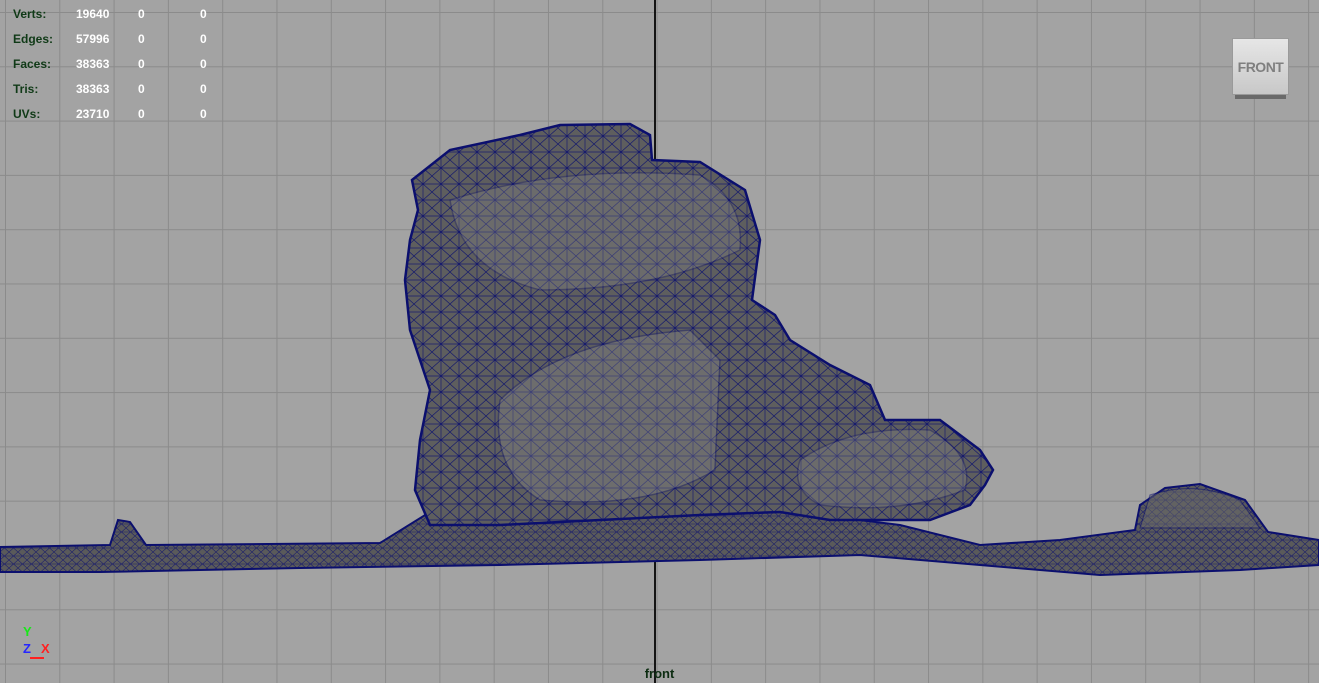  What do you see at coordinates (30, 14) in the screenshot?
I see `hud-label: Verts:` at bounding box center [30, 14].